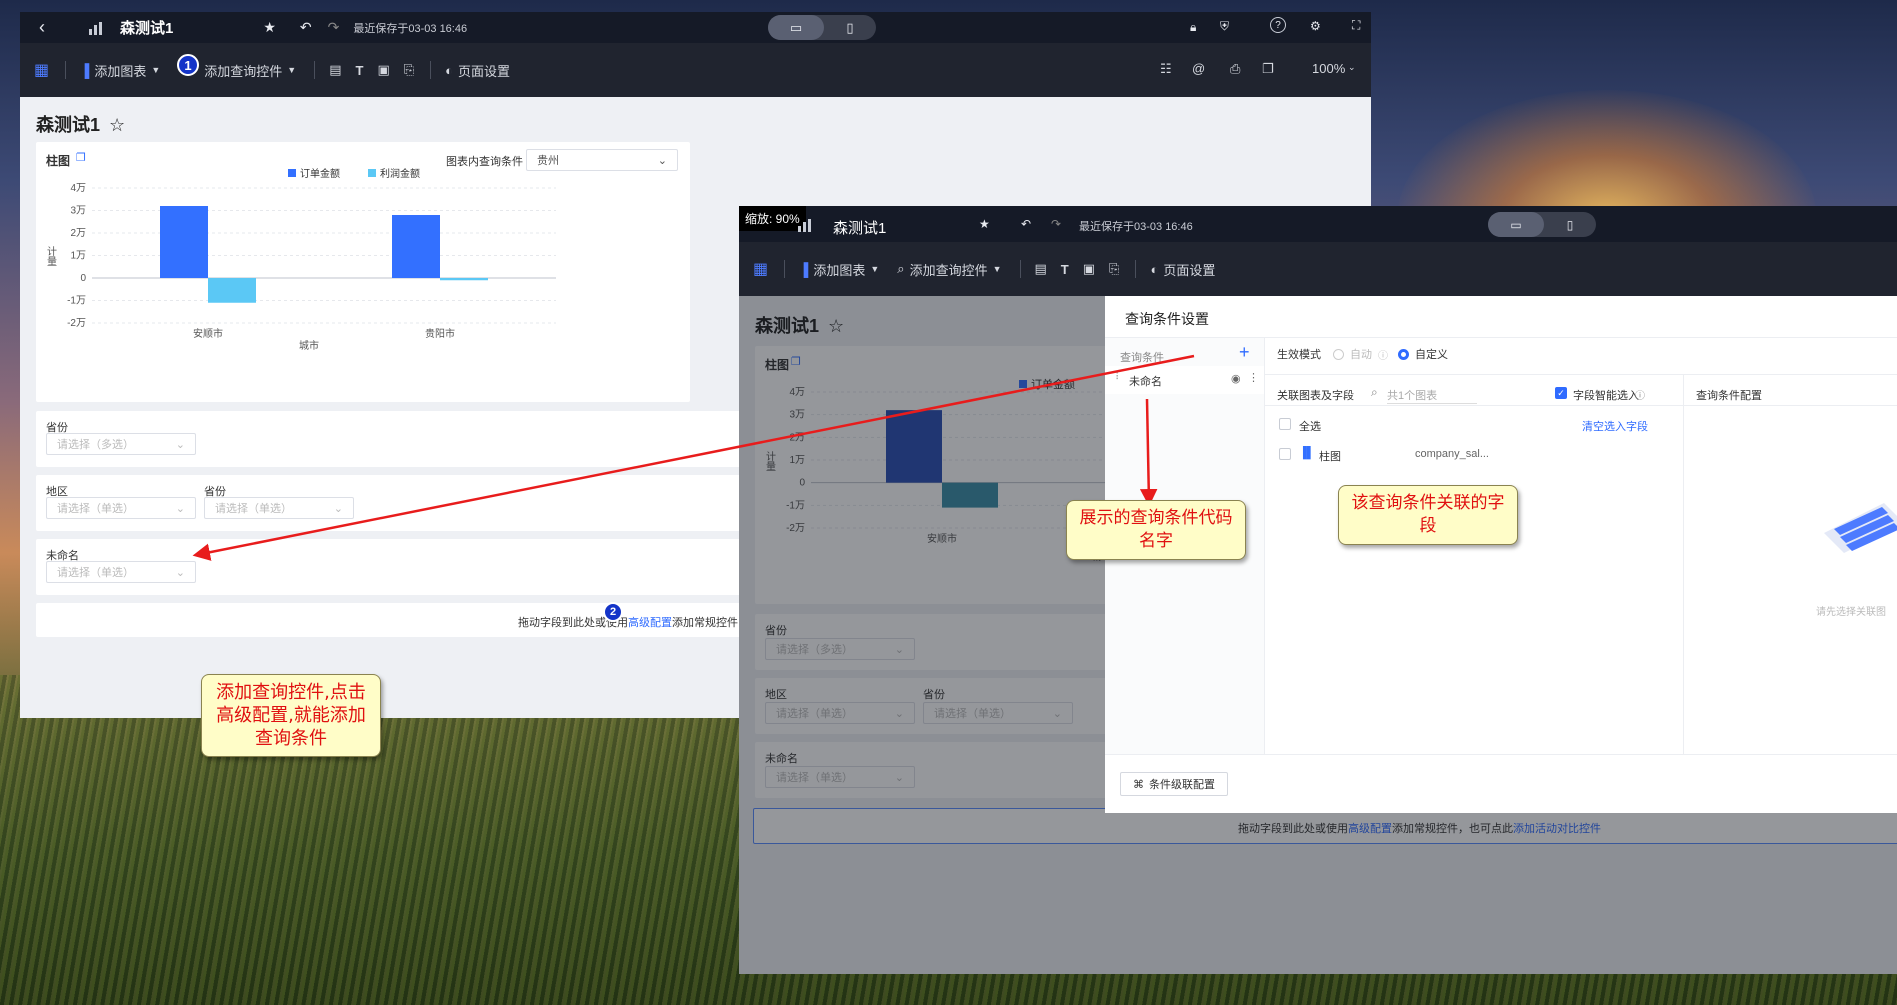 This screenshot has width=1897, height=1005. What do you see at coordinates (1174, 784) in the screenshot?
I see `cascade-config-button: ⌘ 条件级联配置` at bounding box center [1174, 784].